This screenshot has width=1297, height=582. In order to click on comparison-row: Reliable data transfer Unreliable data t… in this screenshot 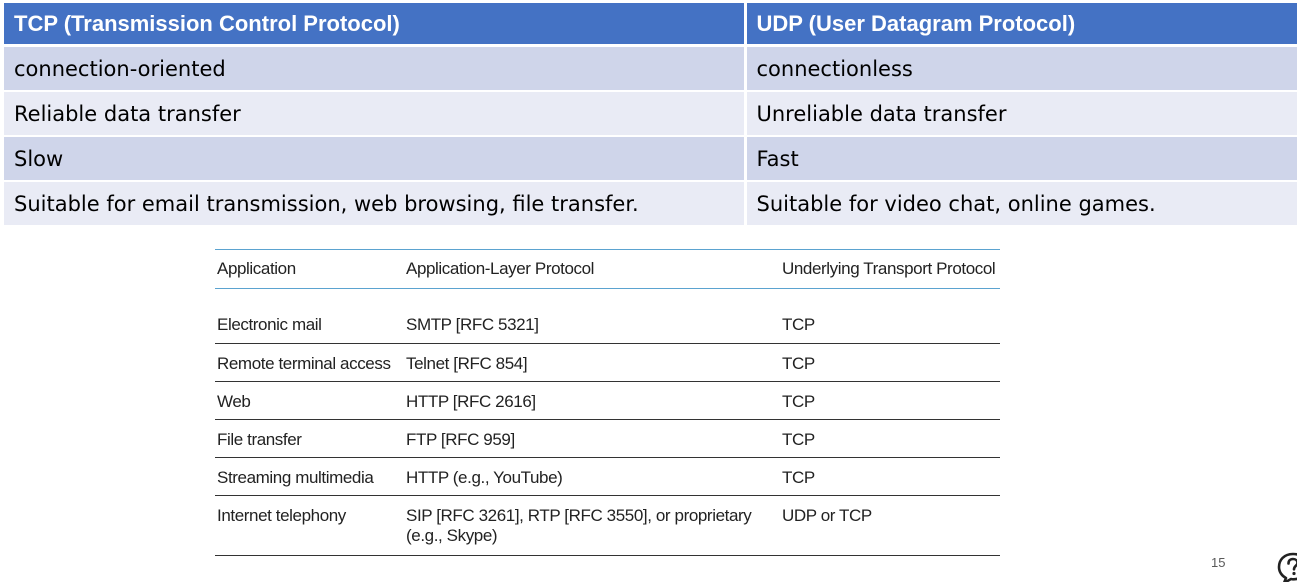, I will do `click(650, 114)`.